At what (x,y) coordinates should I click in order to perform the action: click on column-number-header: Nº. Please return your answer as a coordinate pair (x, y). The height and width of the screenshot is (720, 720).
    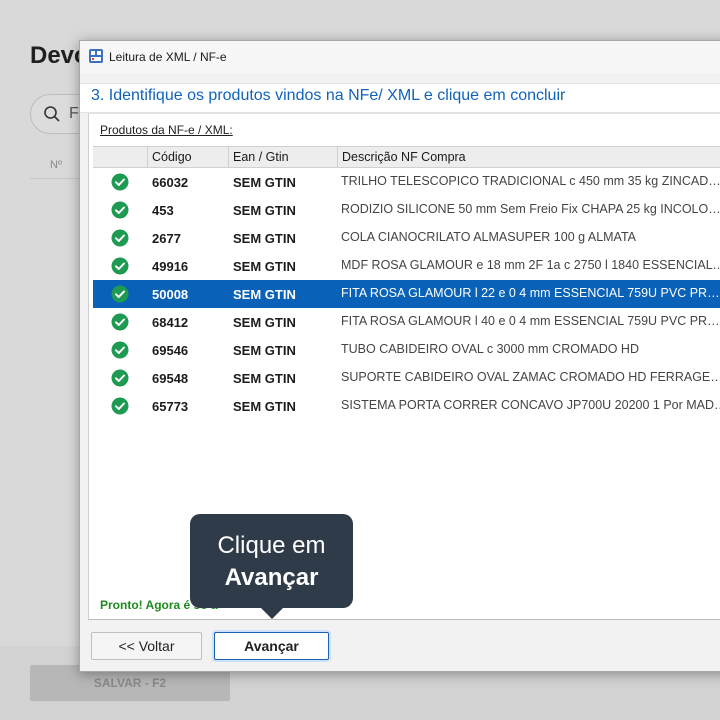
    Looking at the image, I should click on (56, 165).